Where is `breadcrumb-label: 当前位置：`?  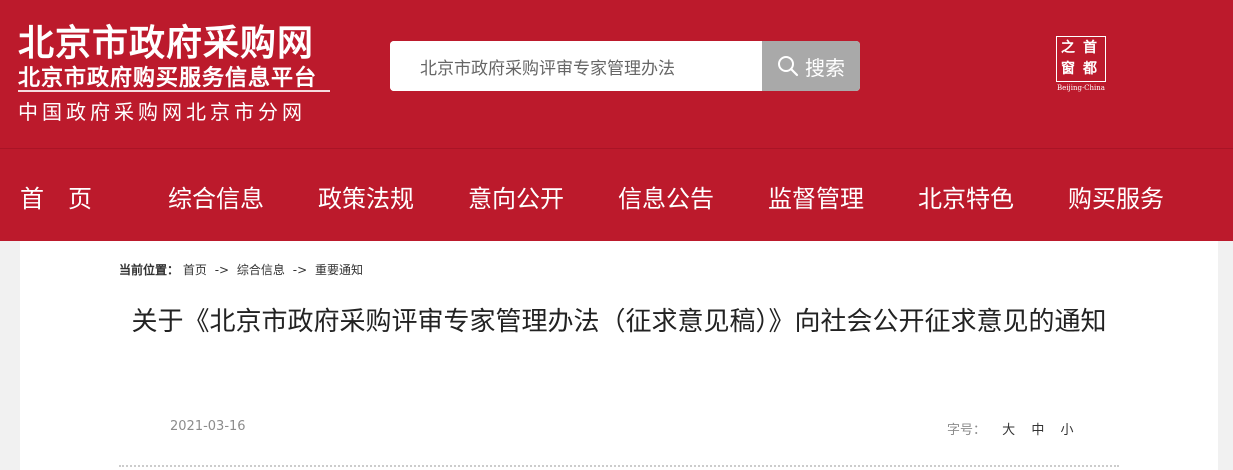
breadcrumb-label: 当前位置： is located at coordinates (149, 270).